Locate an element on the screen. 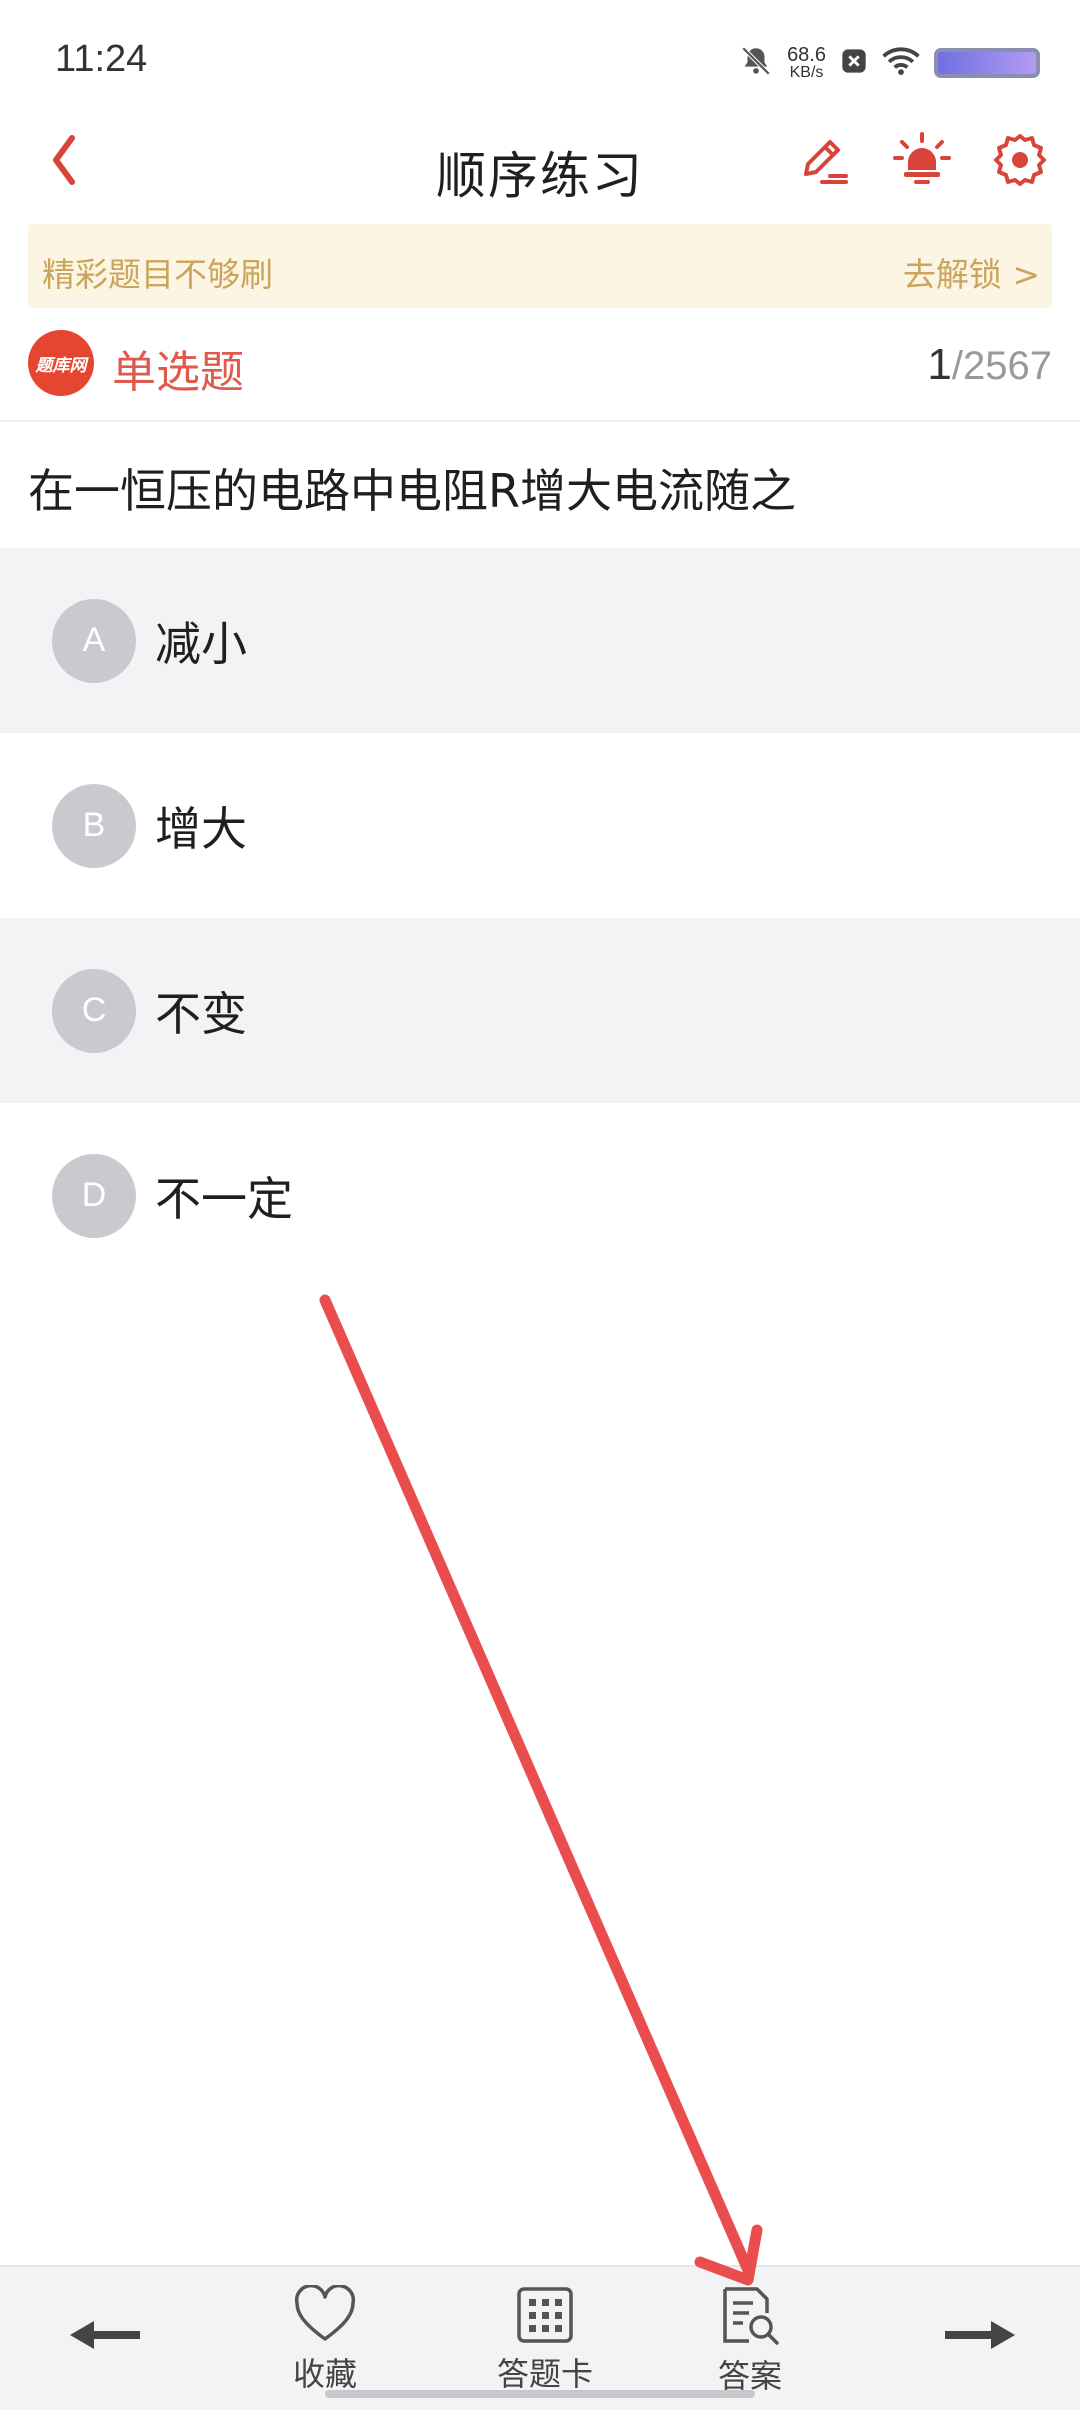 The height and width of the screenshot is (2410, 1080). net-speed-value: 68.6 is located at coordinates (806, 55).